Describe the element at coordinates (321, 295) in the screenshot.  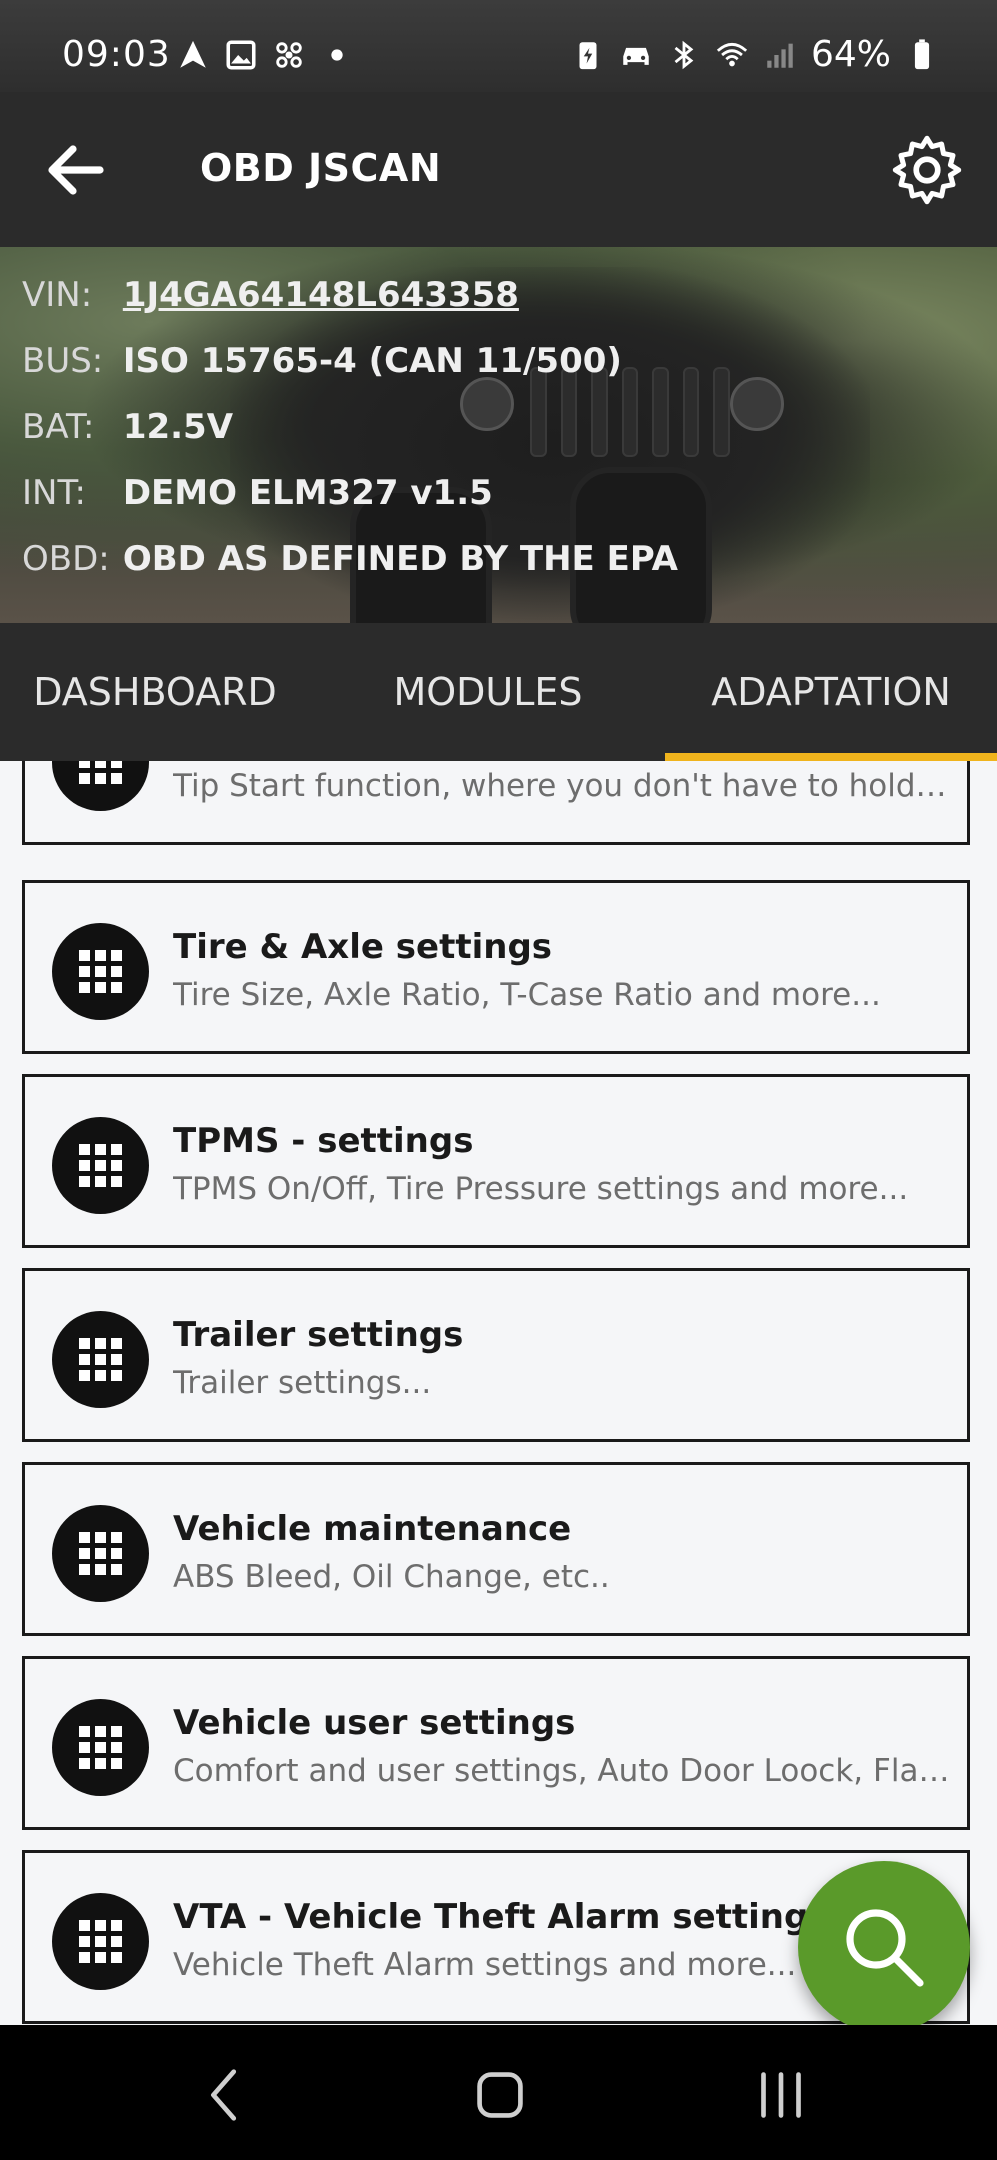
I see `vin-value: 1J4GA64148L643358` at that location.